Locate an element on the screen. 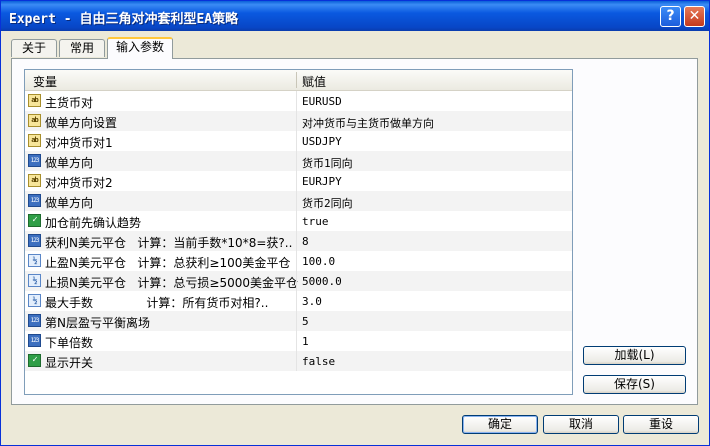 Image resolution: width=710 pixels, height=446 pixels. parameter-value: EURJPY is located at coordinates (322, 181).